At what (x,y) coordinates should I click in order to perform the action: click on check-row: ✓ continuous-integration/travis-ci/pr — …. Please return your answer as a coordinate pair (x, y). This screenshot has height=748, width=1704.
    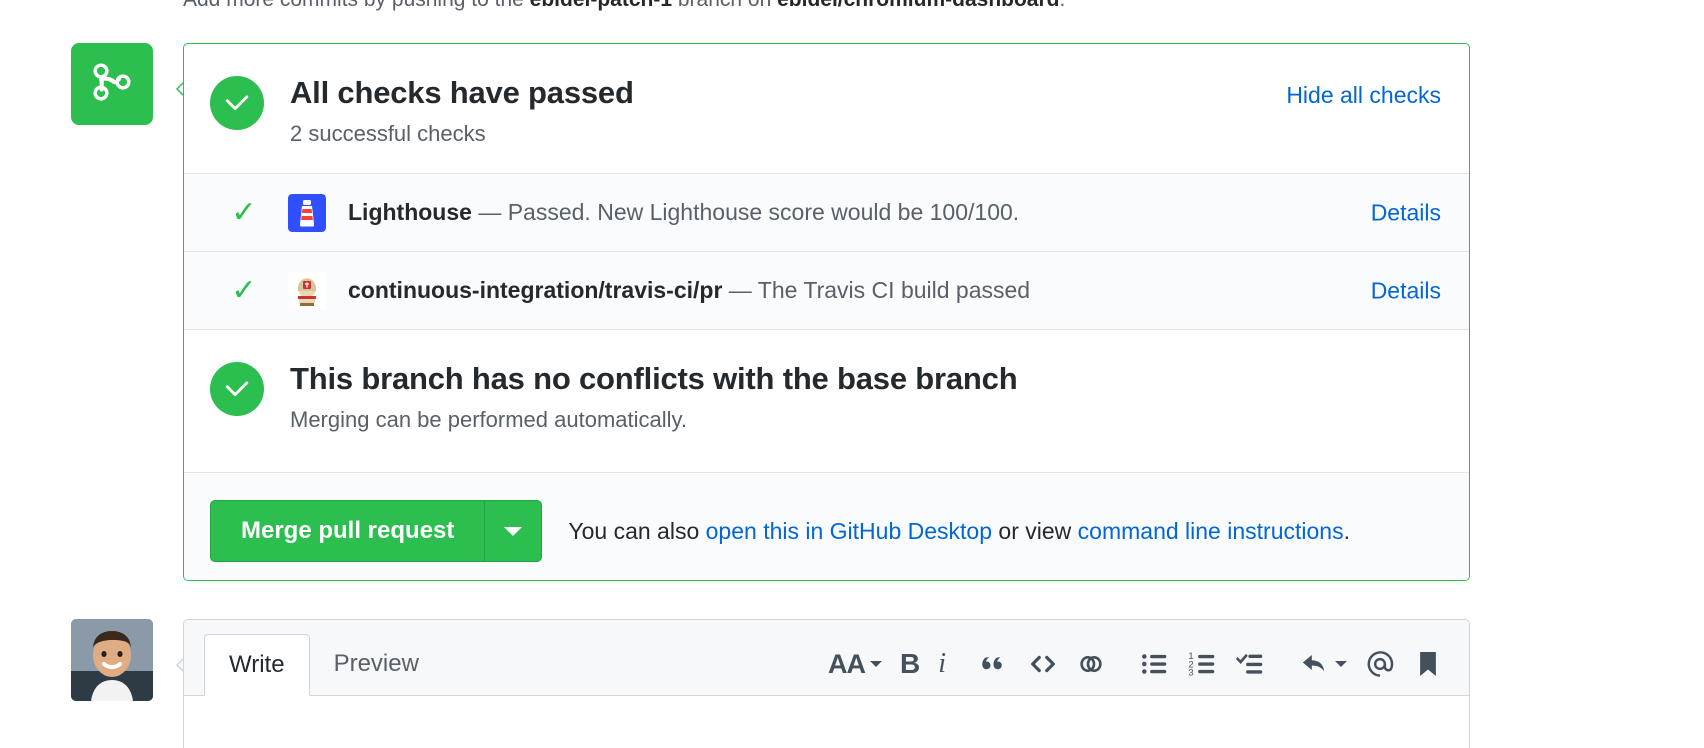
    Looking at the image, I should click on (826, 291).